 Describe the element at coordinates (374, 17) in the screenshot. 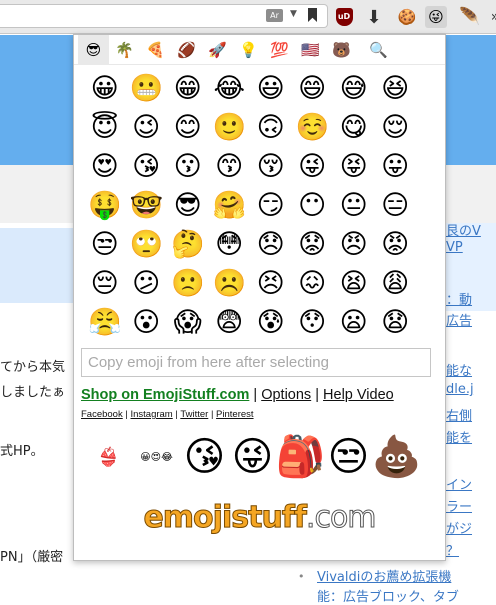

I see `download-icon: ⬇` at that location.